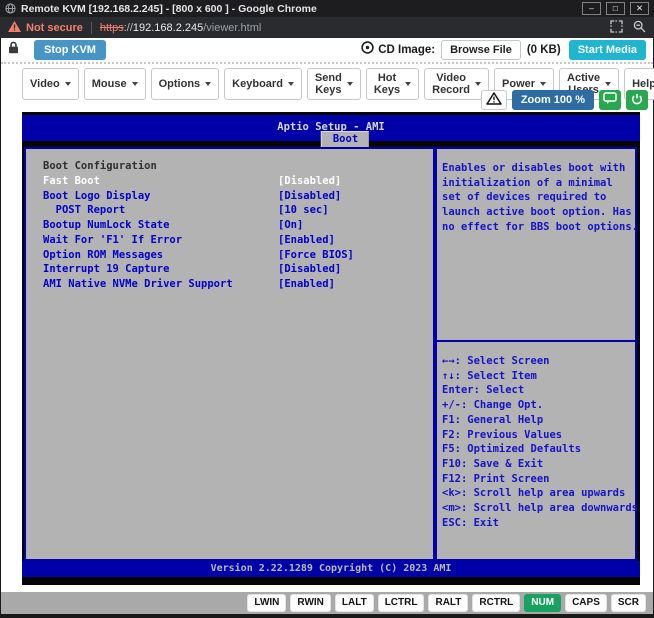 The height and width of the screenshot is (618, 654). Describe the element at coordinates (483, 390) in the screenshot. I see `key-help-line: Enter: Select` at that location.